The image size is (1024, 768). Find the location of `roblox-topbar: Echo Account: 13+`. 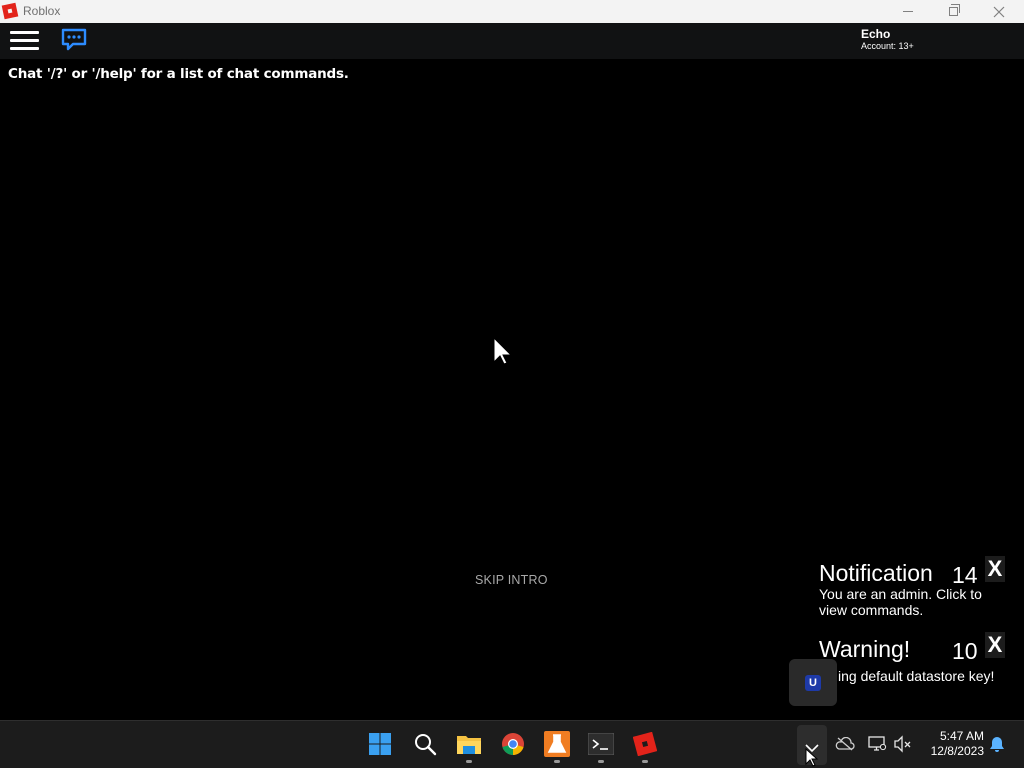

roblox-topbar: Echo Account: 13+ is located at coordinates (512, 41).